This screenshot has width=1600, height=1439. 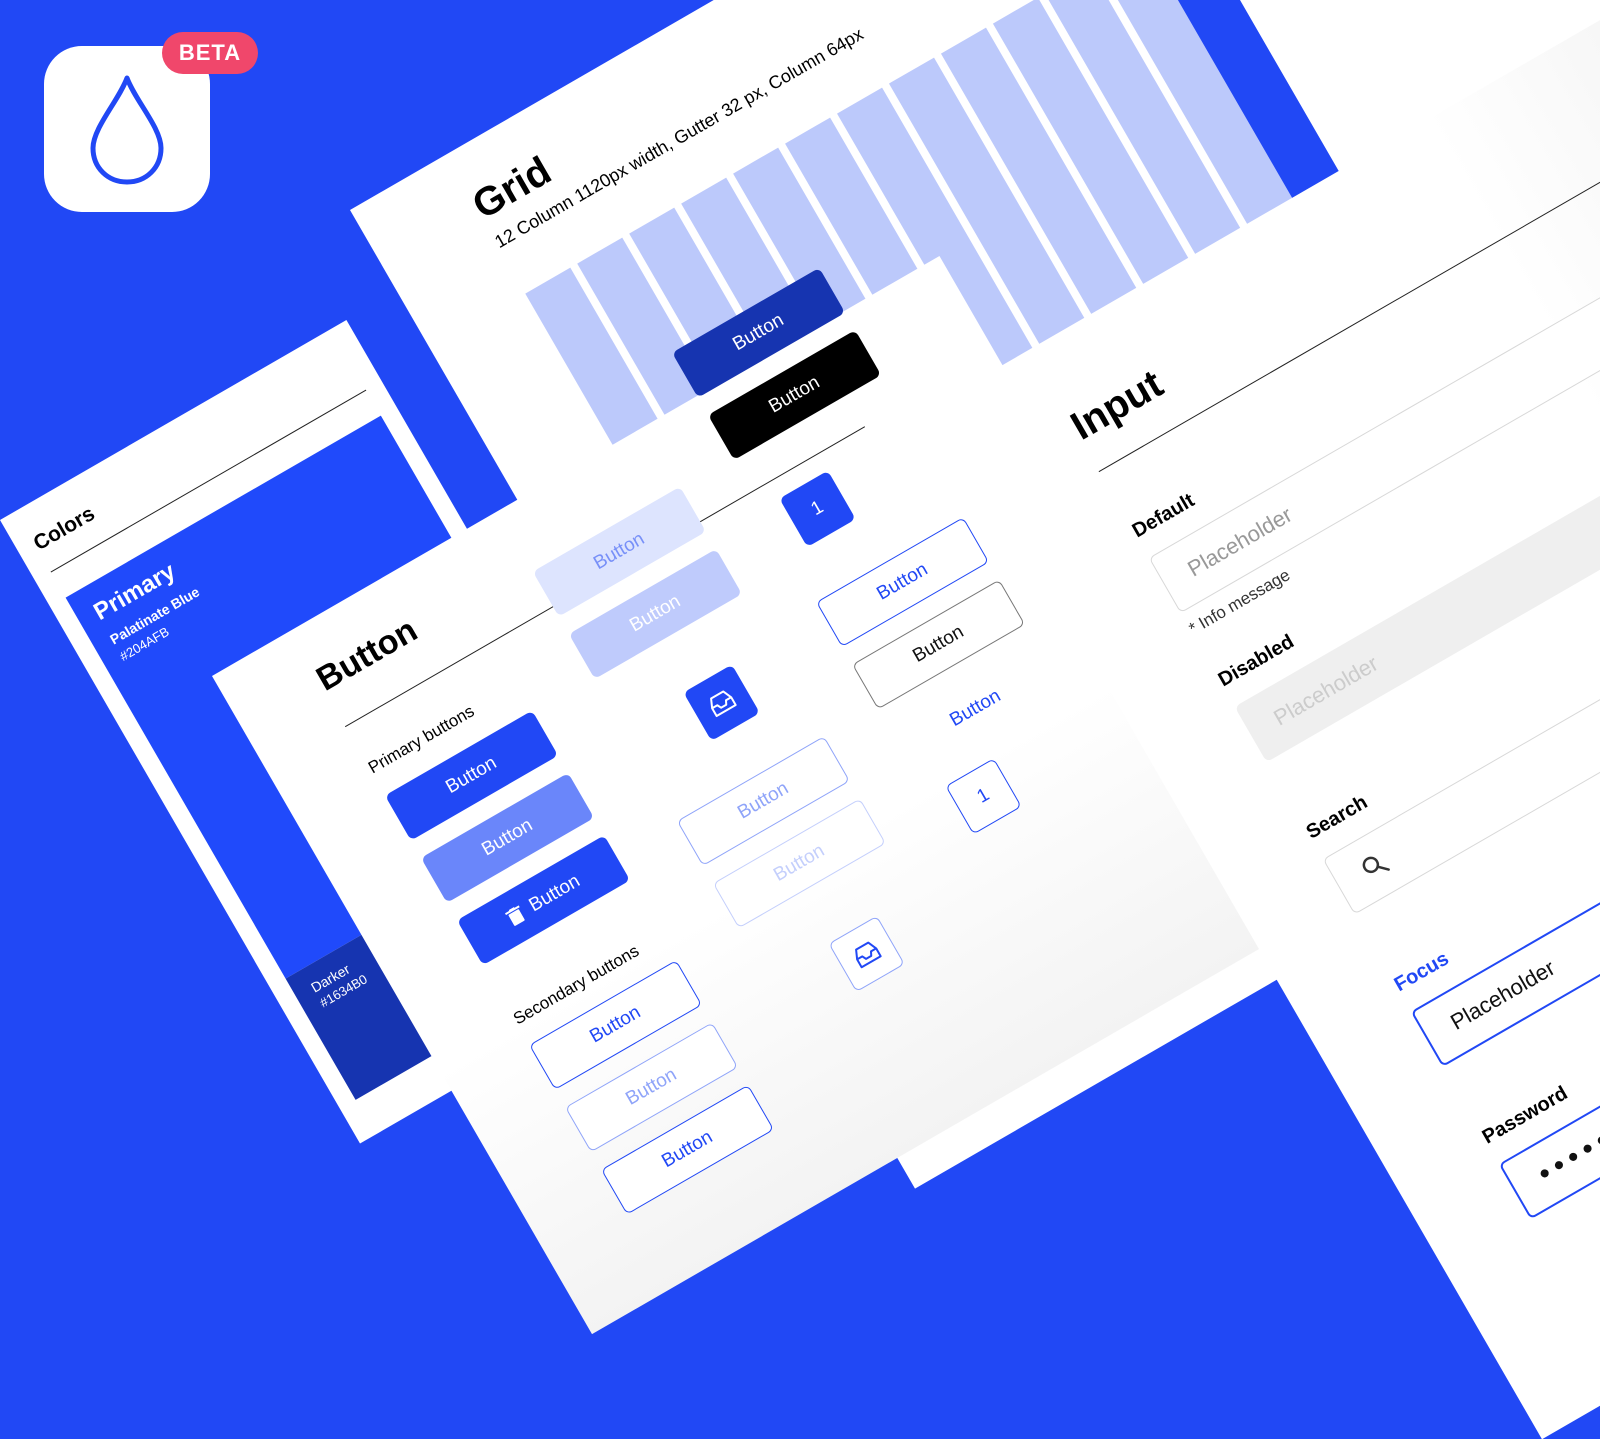 What do you see at coordinates (210, 53) in the screenshot?
I see `beta-badge: BETA` at bounding box center [210, 53].